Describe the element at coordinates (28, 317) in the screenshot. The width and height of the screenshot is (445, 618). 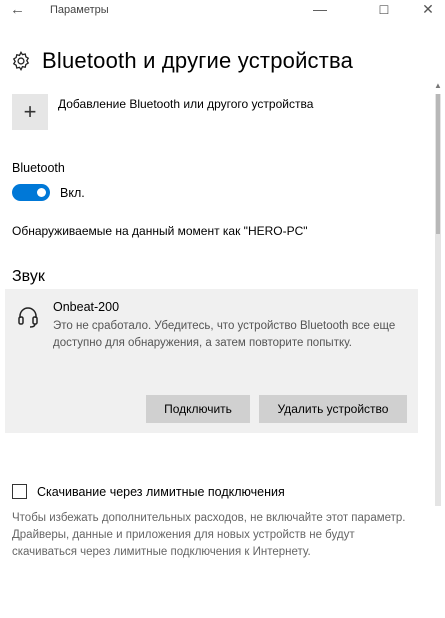
I see `headset-icon` at that location.